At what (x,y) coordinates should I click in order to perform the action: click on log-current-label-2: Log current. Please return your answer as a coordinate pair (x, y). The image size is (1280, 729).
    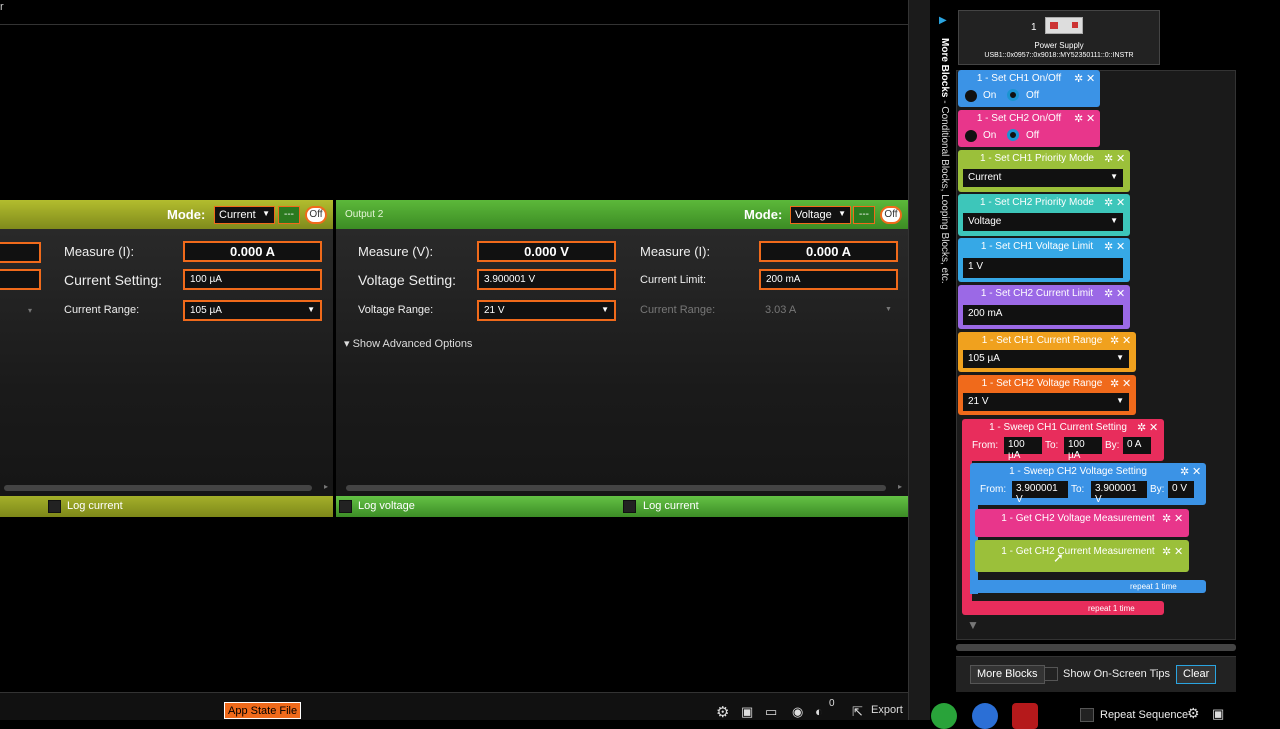
    Looking at the image, I should click on (671, 506).